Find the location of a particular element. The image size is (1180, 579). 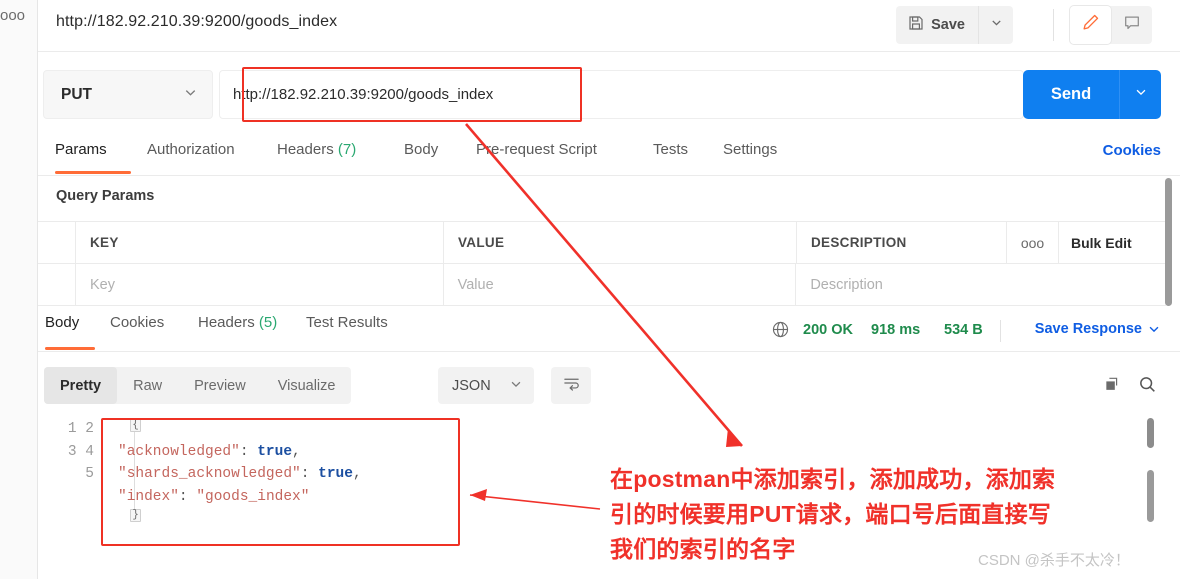

send-options-button is located at coordinates (1140, 94).